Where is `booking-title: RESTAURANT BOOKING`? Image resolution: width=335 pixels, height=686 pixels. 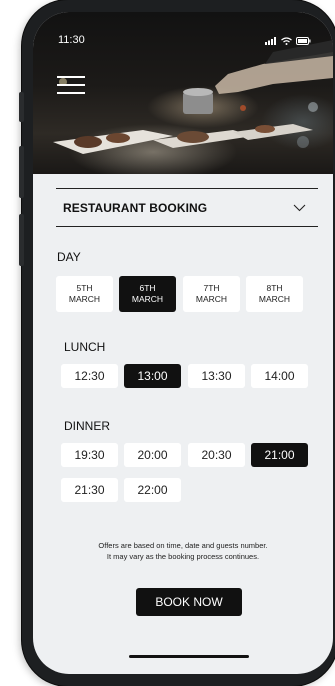
booking-title: RESTAURANT BOOKING is located at coordinates (135, 207).